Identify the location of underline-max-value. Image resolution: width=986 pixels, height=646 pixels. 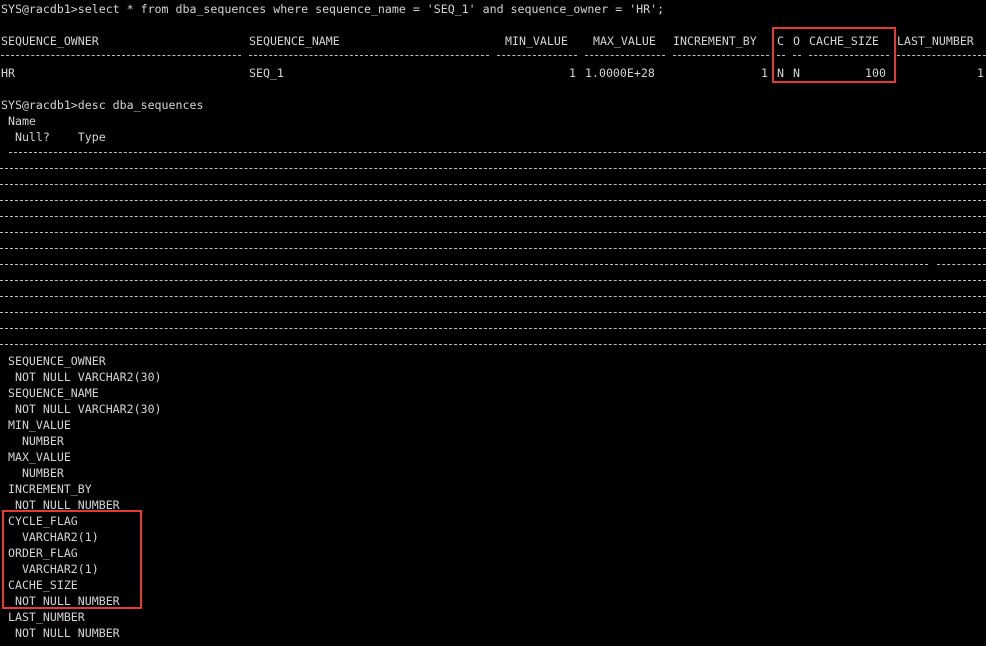
(625, 55).